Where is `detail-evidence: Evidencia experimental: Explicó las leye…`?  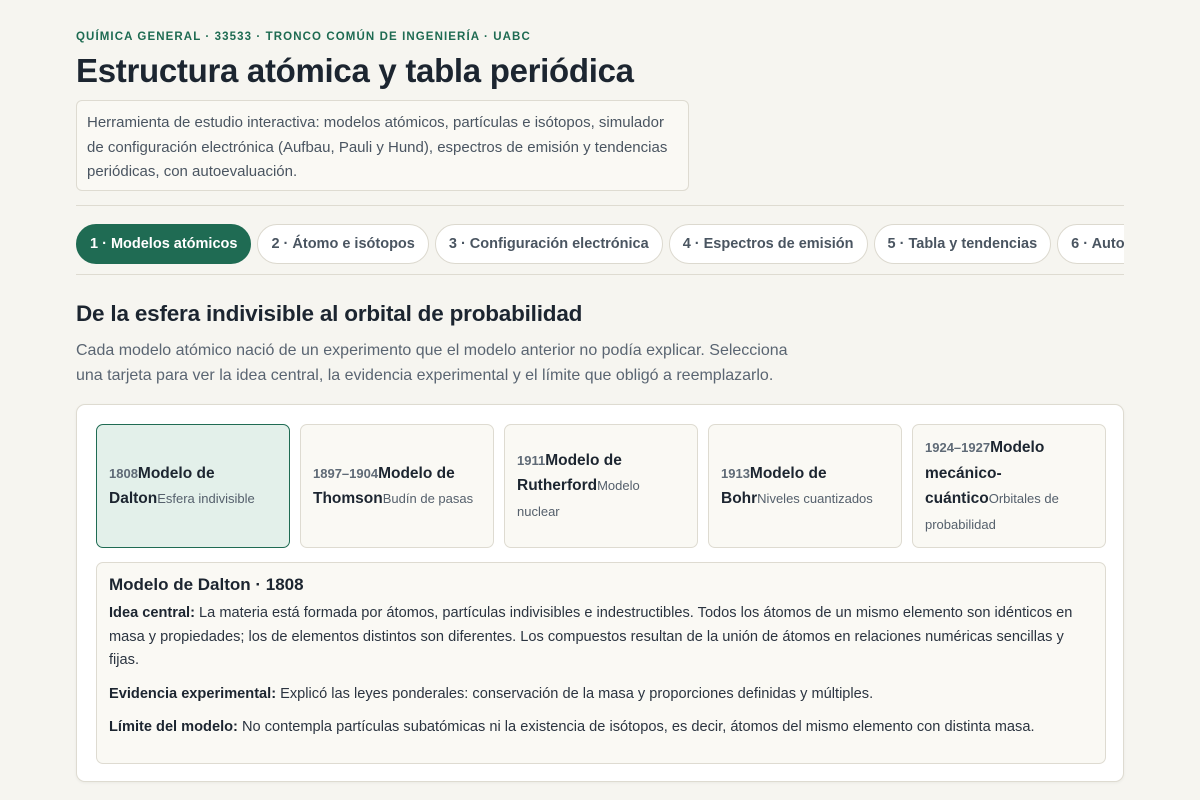
detail-evidence: Evidencia experimental: Explicó las leye… is located at coordinates (601, 695).